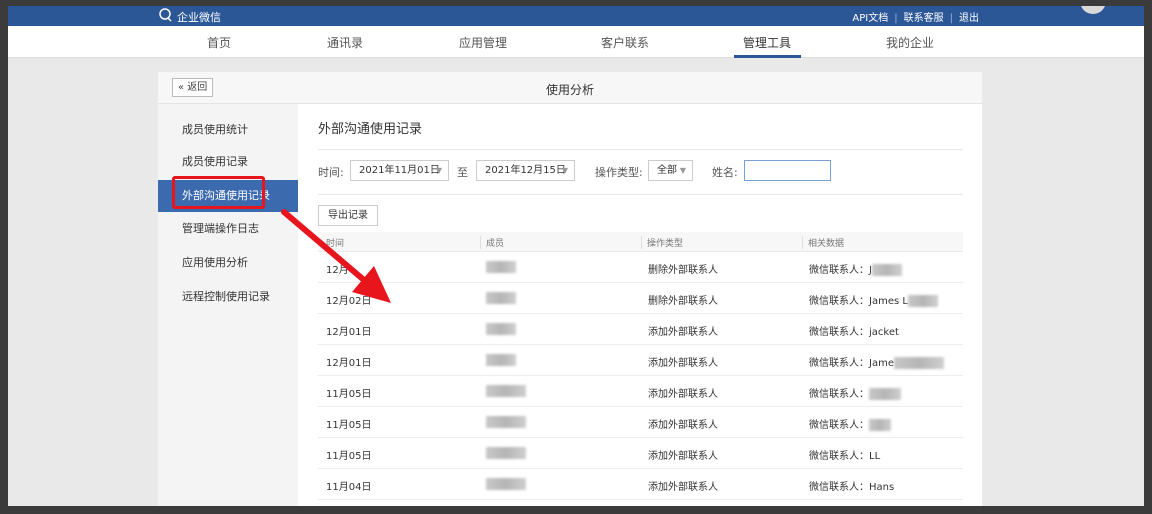 This screenshot has width=1152, height=514. Describe the element at coordinates (924, 18) in the screenshot. I see `contact-support-link: 联系客服` at that location.